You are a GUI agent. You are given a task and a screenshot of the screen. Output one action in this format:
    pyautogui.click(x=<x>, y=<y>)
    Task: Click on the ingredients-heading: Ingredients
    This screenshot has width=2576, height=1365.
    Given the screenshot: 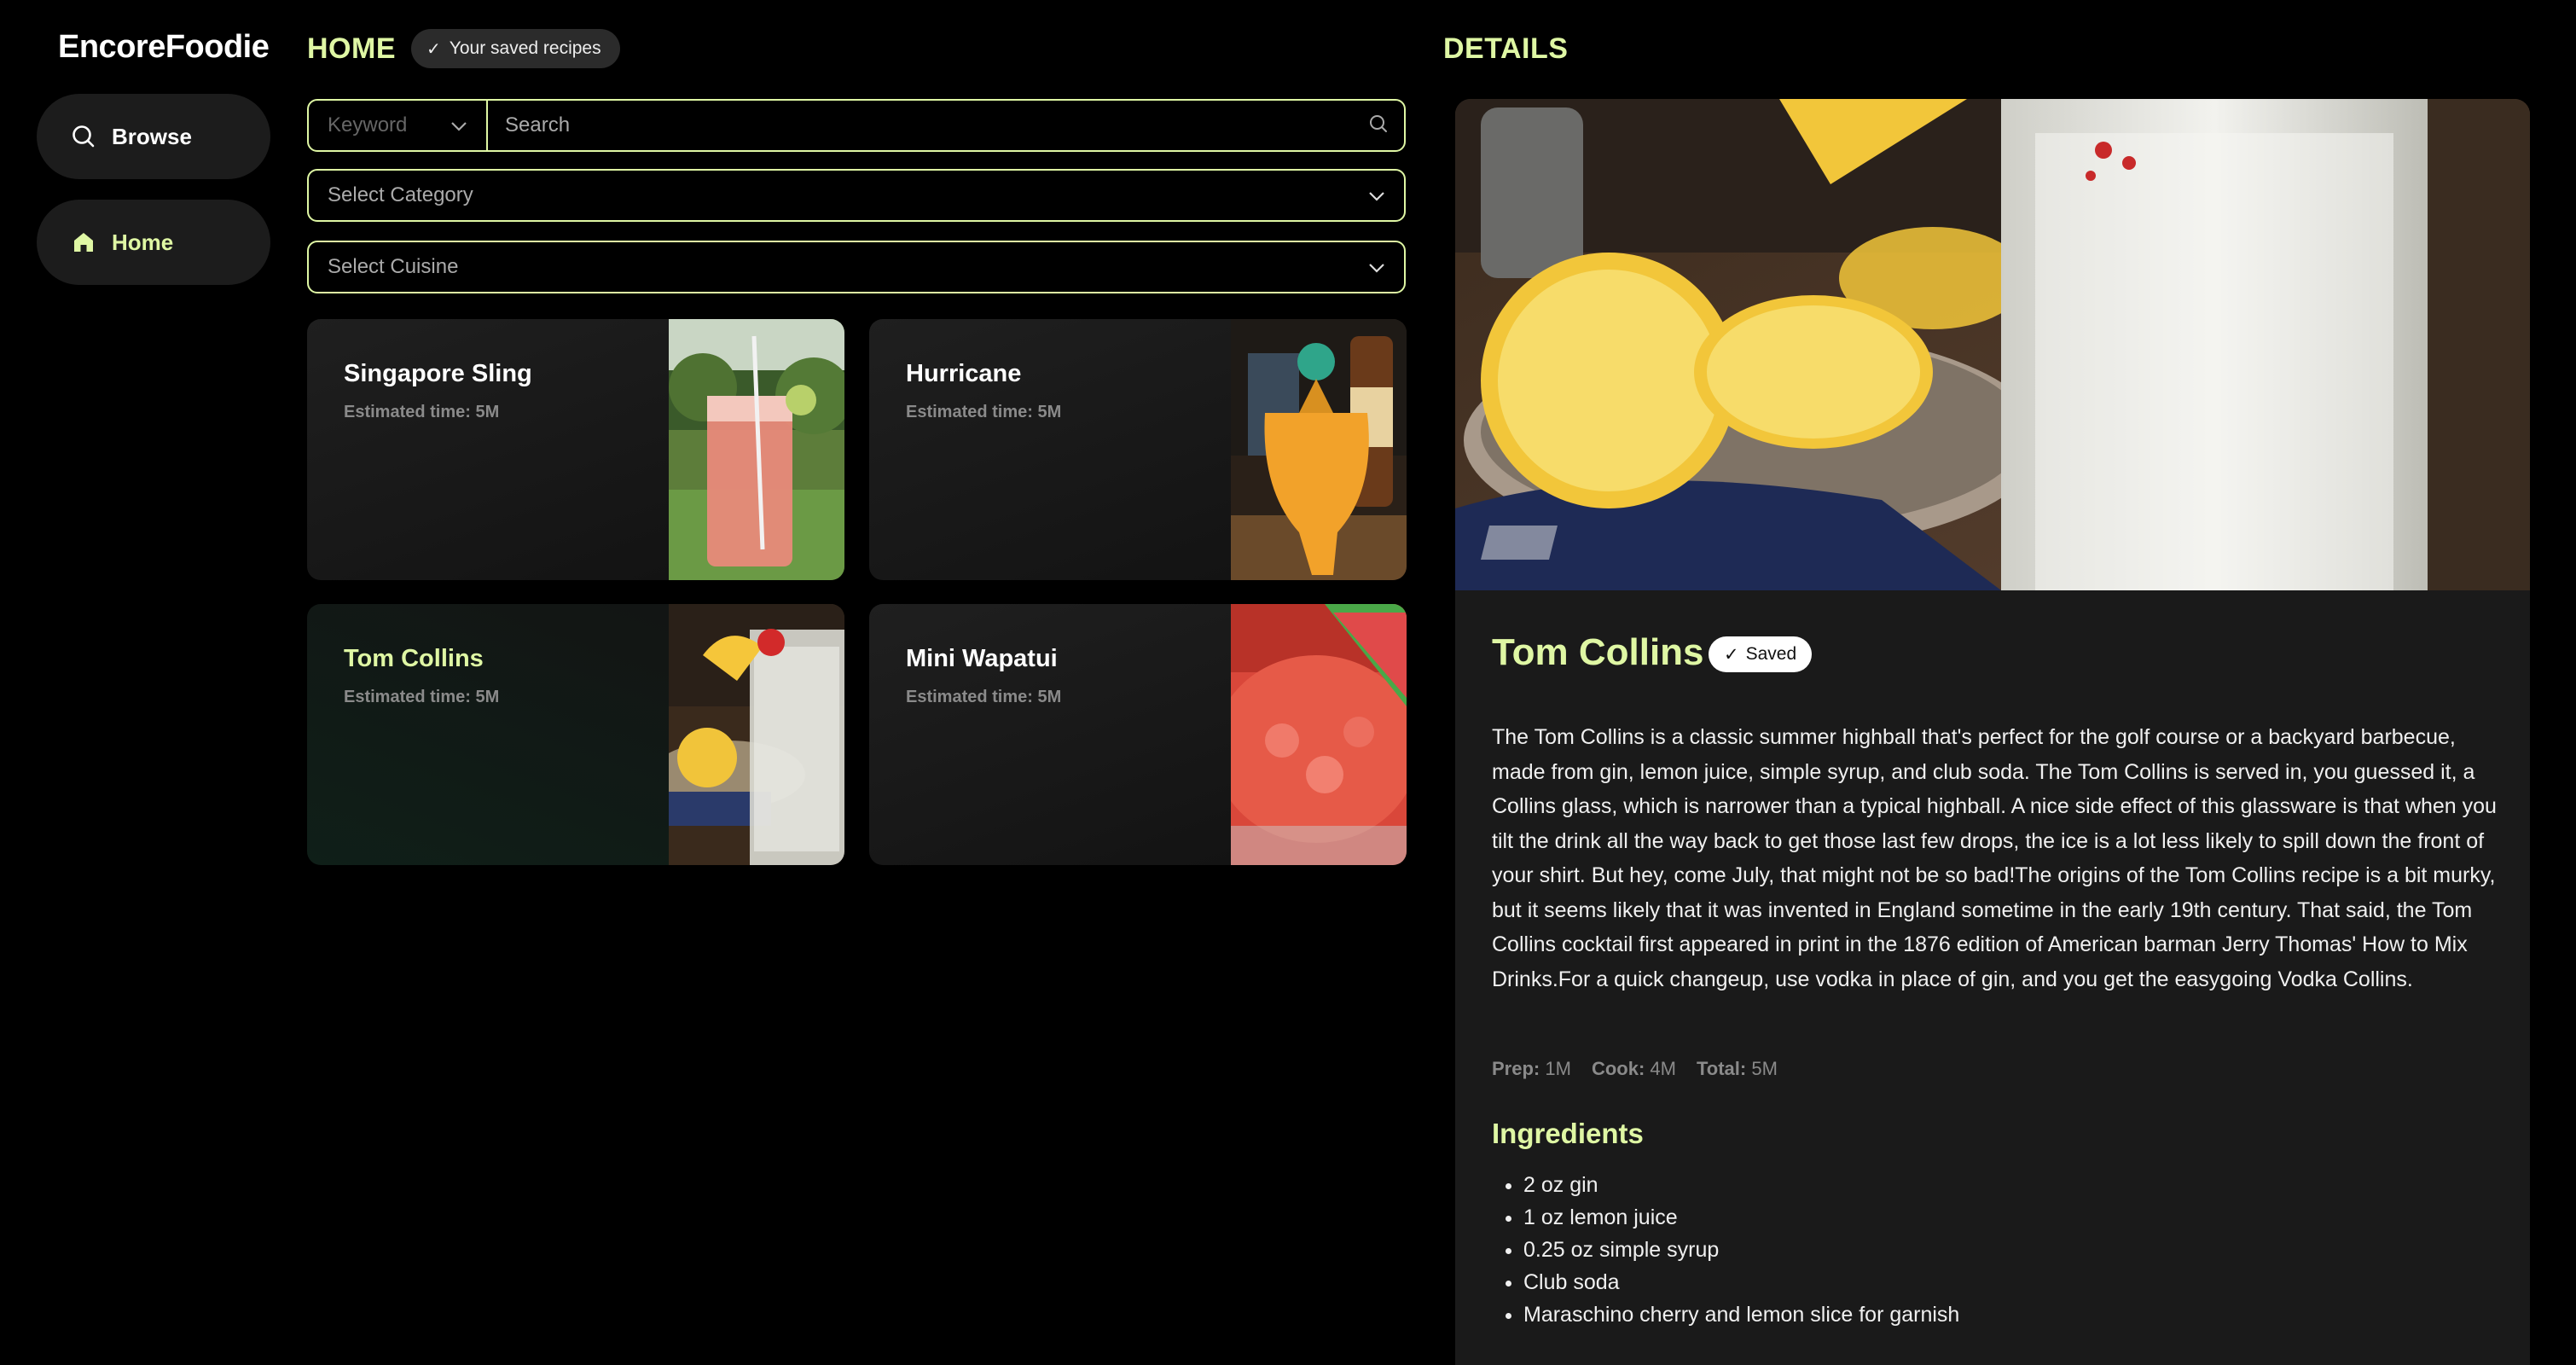 What is the action you would take?
    pyautogui.click(x=1568, y=1134)
    